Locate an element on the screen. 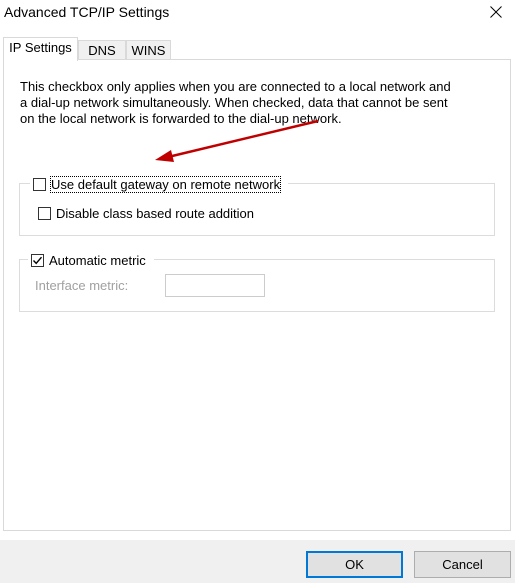 This screenshot has width=515, height=583. interface-metric-input is located at coordinates (215, 285).